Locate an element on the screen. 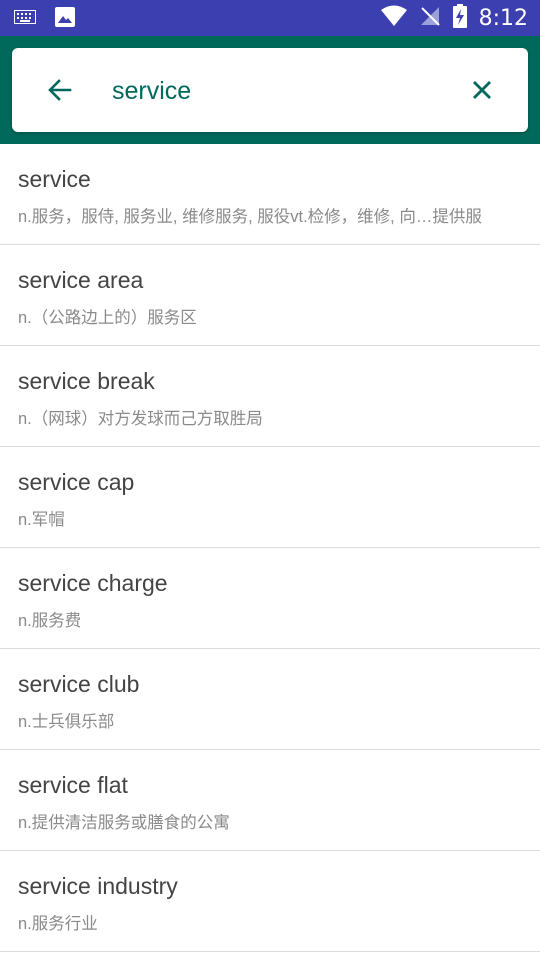  result-definition: n.军帽 is located at coordinates (41, 520).